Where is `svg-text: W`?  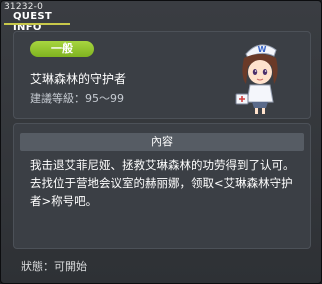 svg-text: W is located at coordinates (262, 49).